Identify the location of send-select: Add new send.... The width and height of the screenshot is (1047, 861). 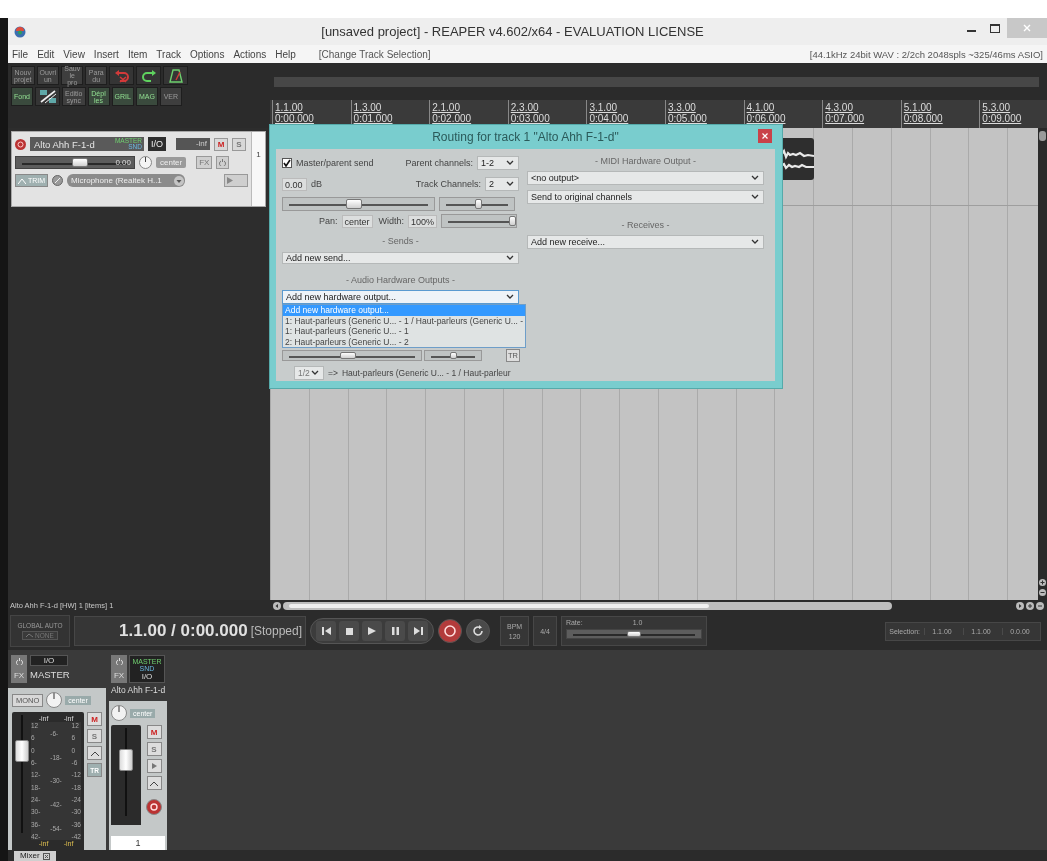
(400, 258).